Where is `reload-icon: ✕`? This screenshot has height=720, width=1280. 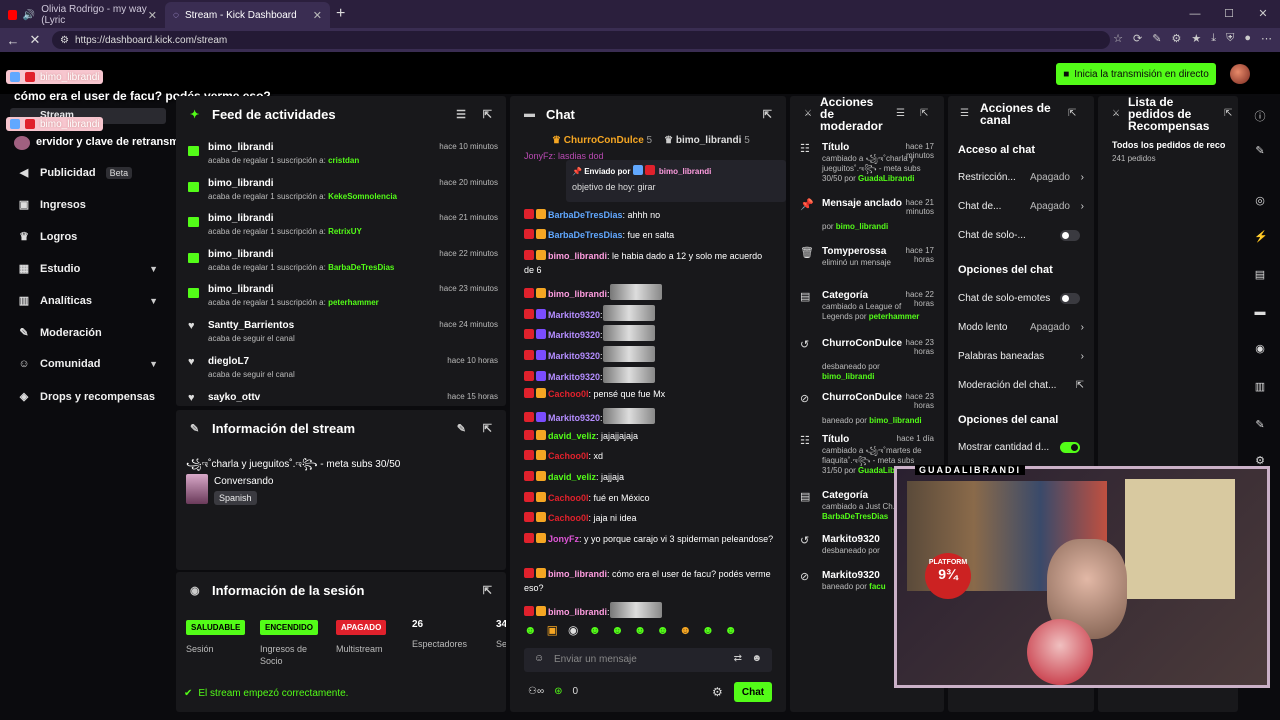 reload-icon: ✕ is located at coordinates (35, 40).